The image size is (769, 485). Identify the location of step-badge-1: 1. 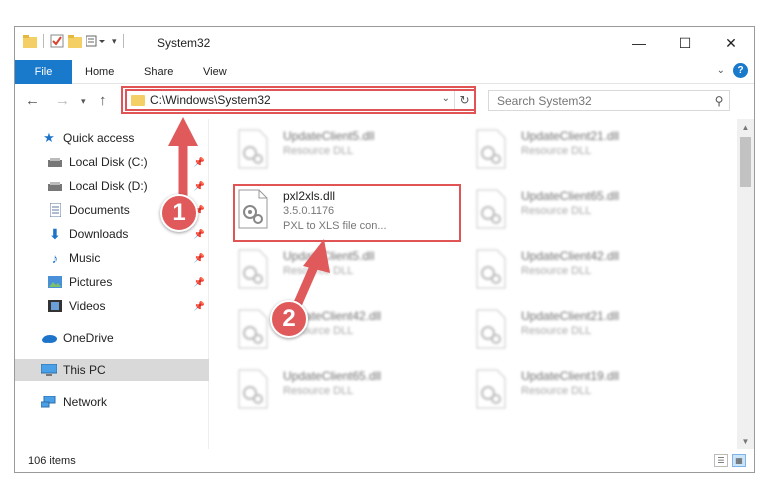
(179, 213).